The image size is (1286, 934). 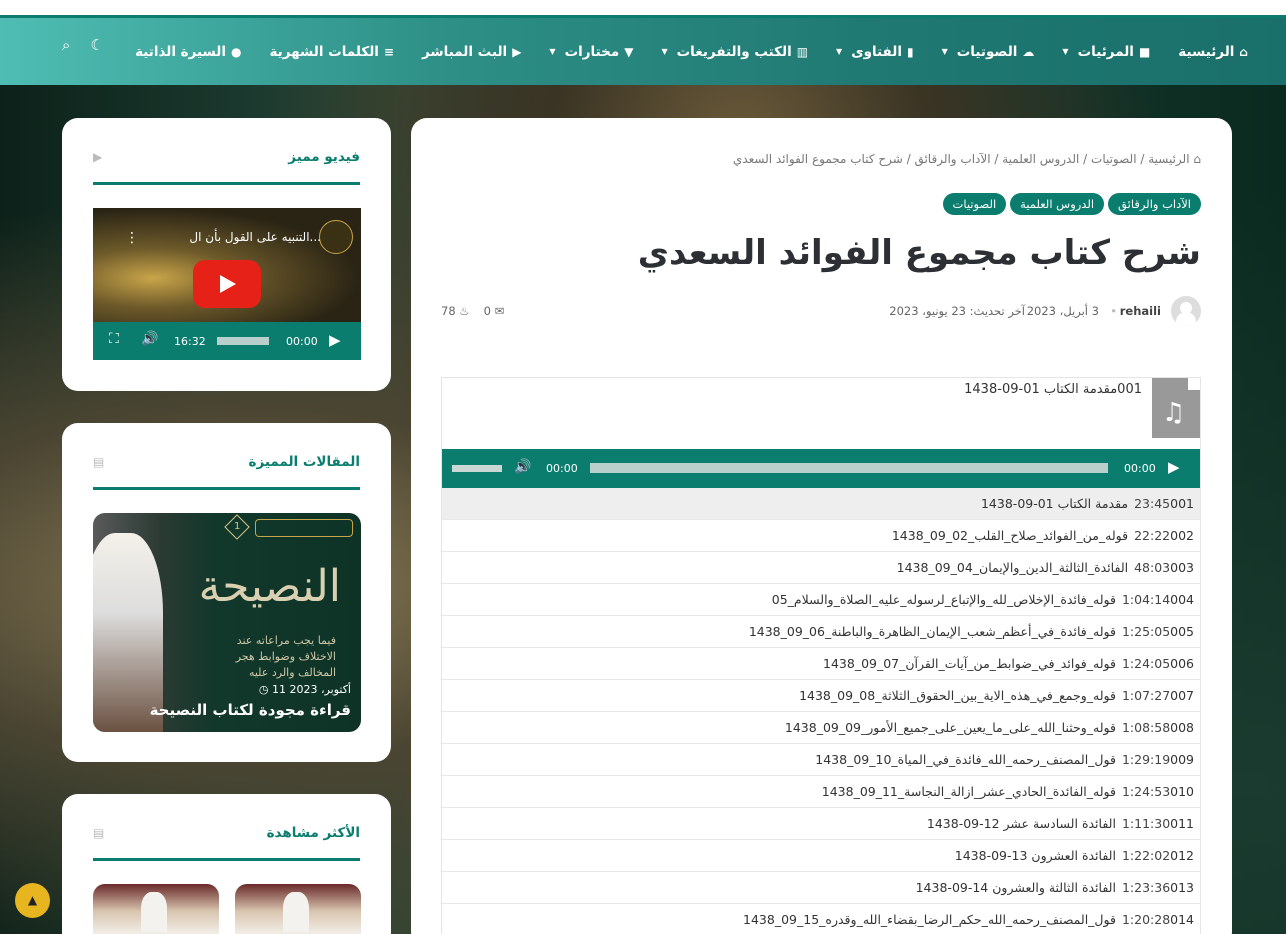 I want to click on clock-icon: ◷, so click(x=263, y=689).